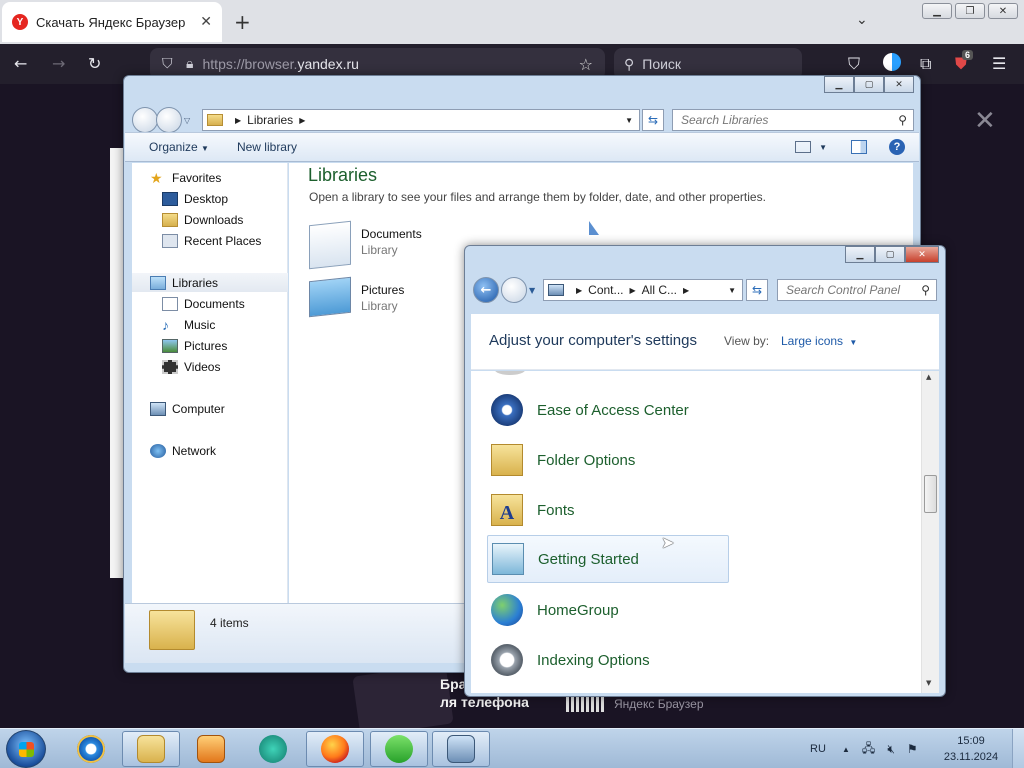 The width and height of the screenshot is (1024, 768). I want to click on nav-computer: Computer, so click(187, 408).